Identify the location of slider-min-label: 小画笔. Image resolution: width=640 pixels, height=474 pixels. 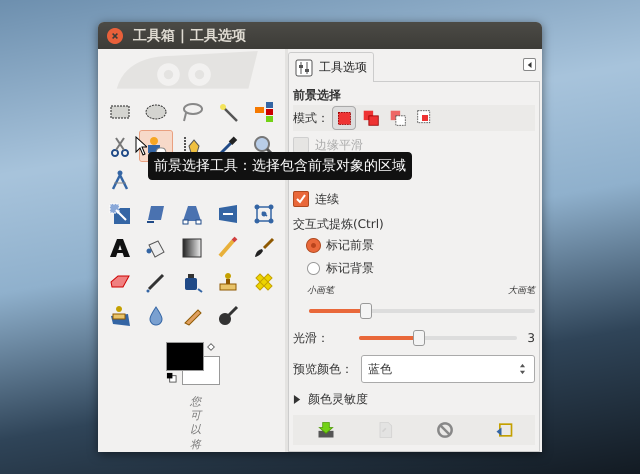
(320, 290).